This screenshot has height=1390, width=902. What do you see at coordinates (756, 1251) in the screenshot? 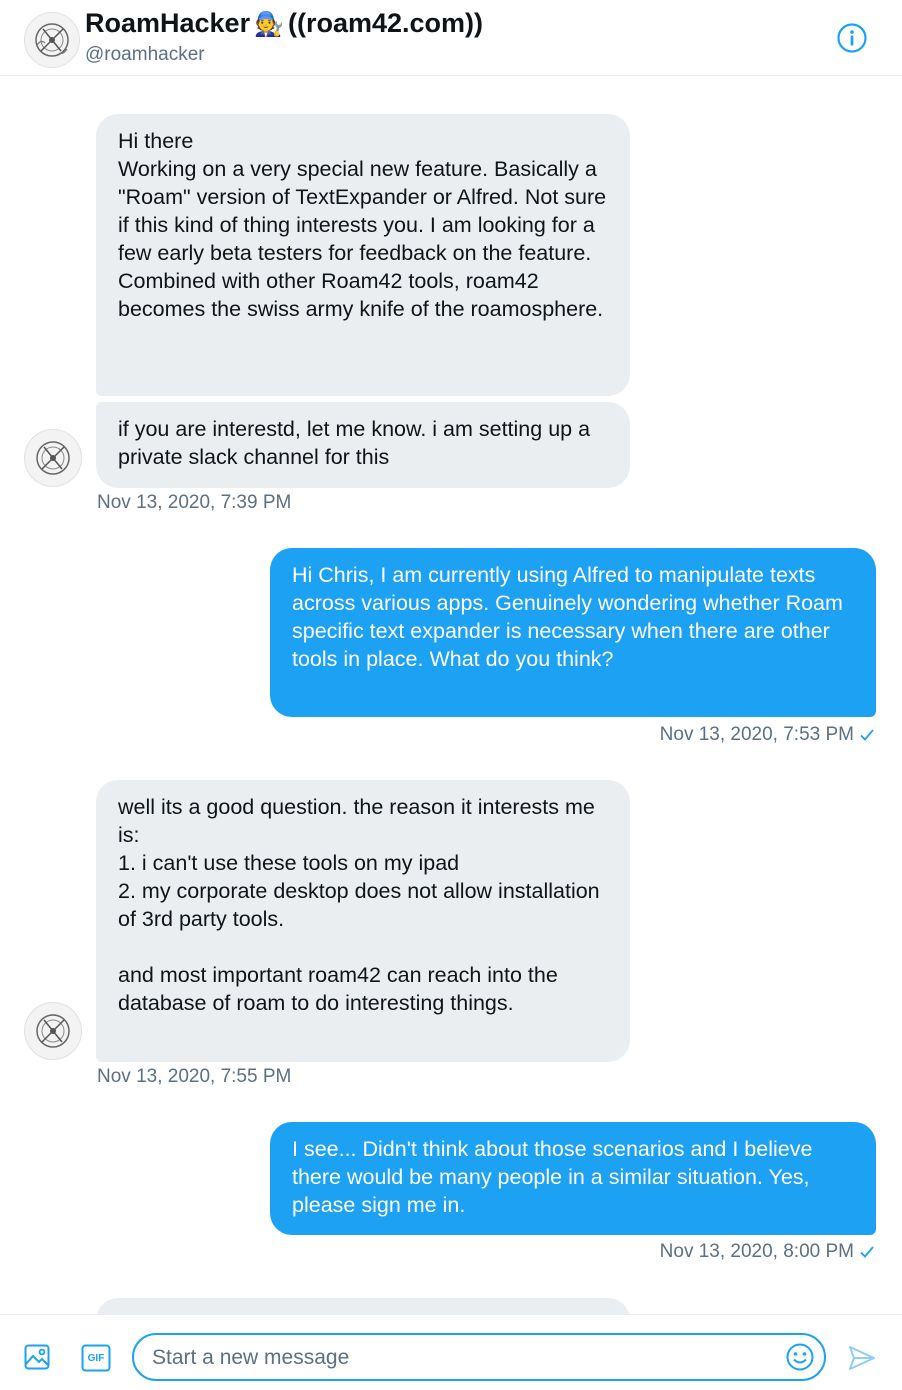
I see `timestamp-text: Nov 13, 2020, 8:00 PM` at bounding box center [756, 1251].